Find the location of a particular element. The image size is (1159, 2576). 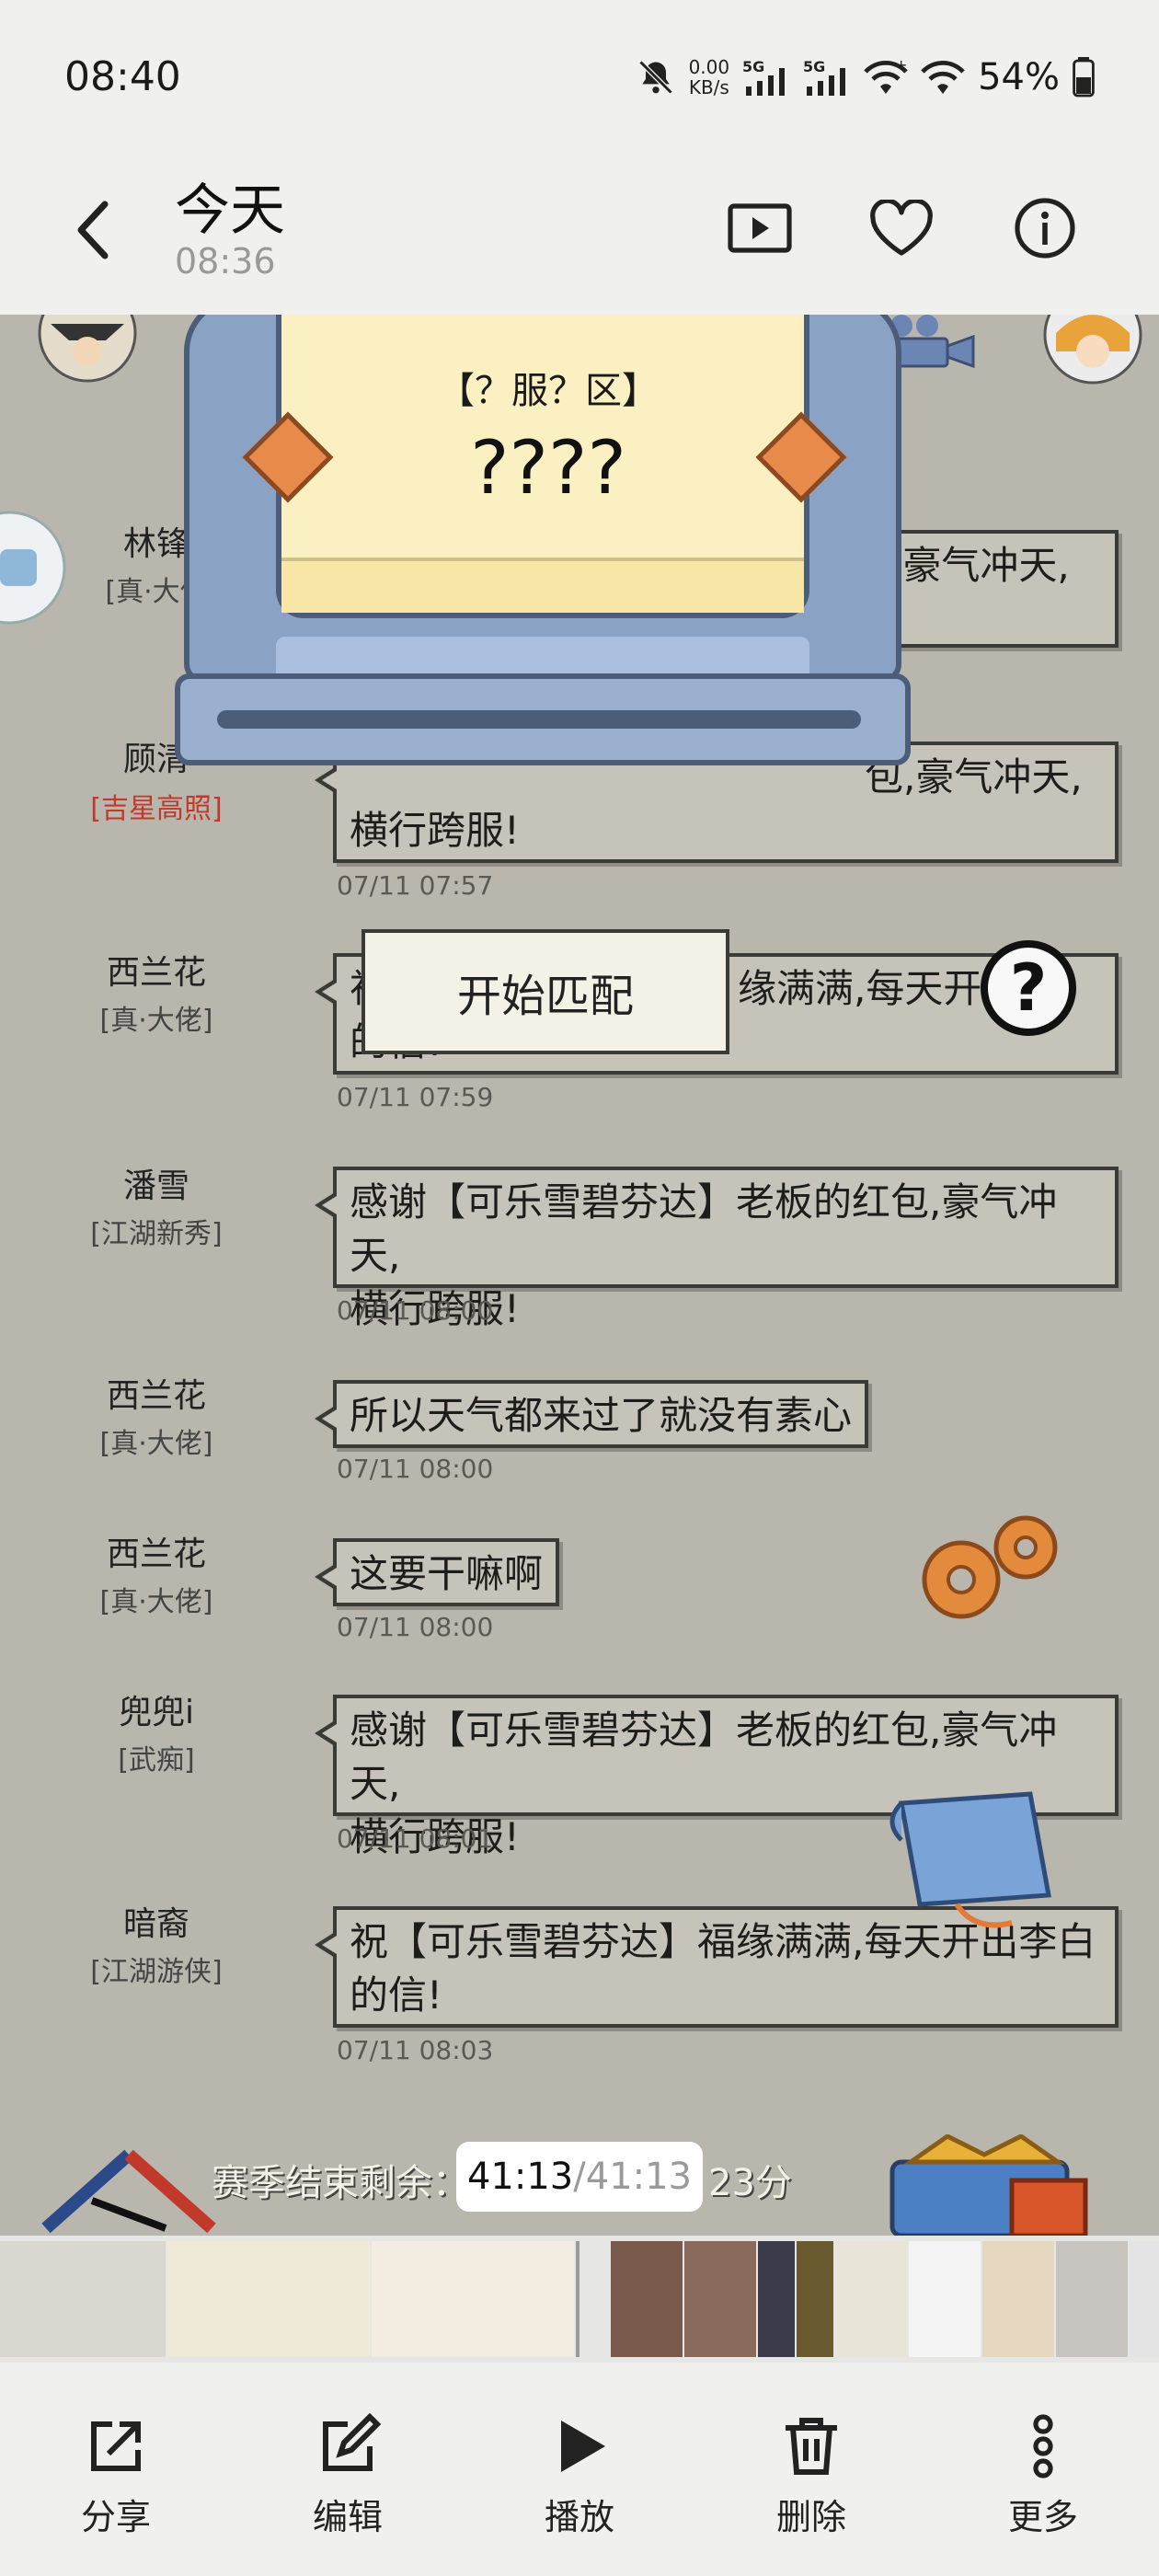

user-tag: [武痴] is located at coordinates (156, 1760).